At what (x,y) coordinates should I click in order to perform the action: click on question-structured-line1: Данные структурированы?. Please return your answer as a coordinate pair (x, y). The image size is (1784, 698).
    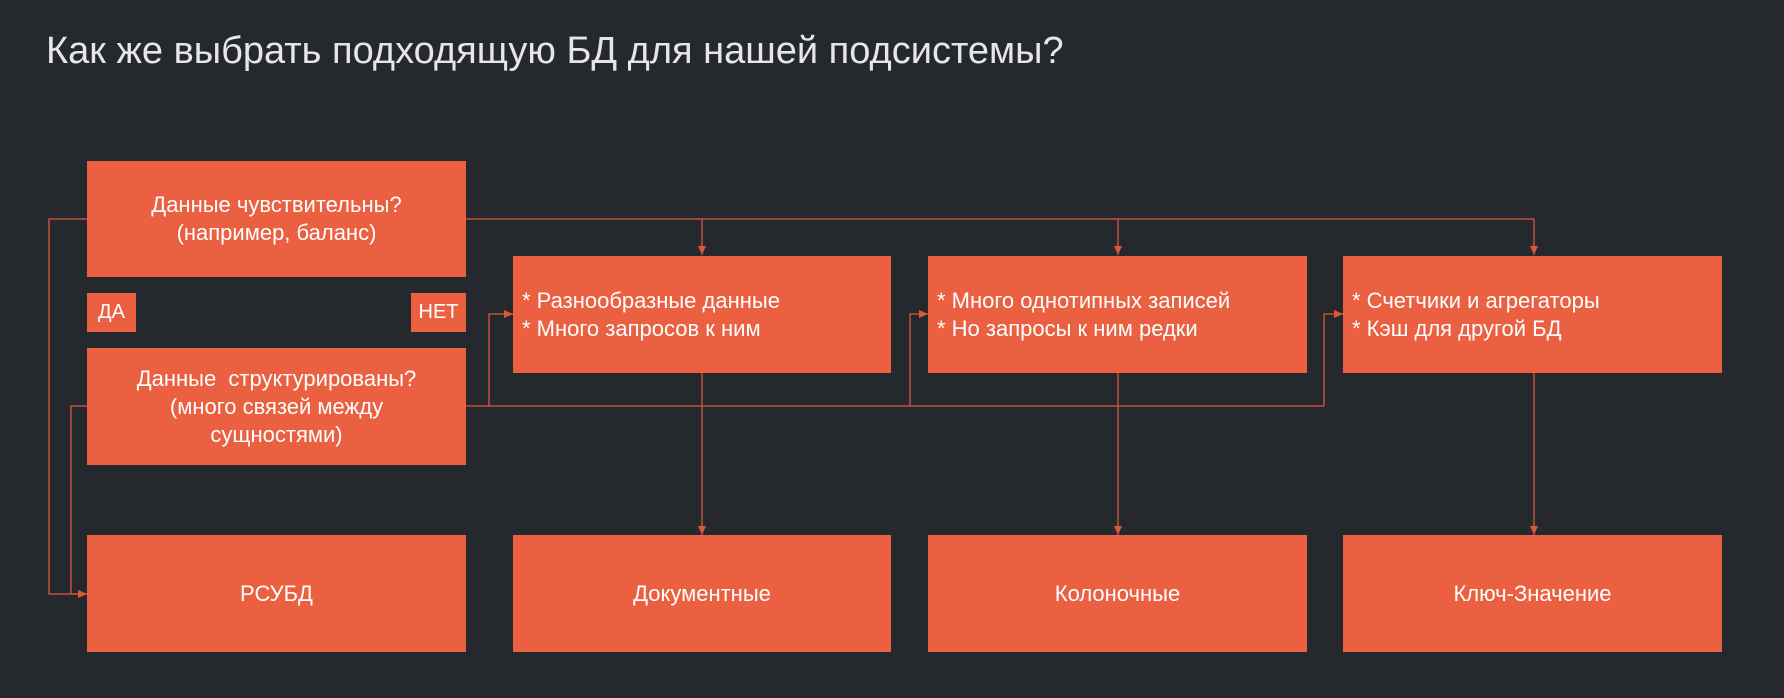
    Looking at the image, I should click on (276, 378).